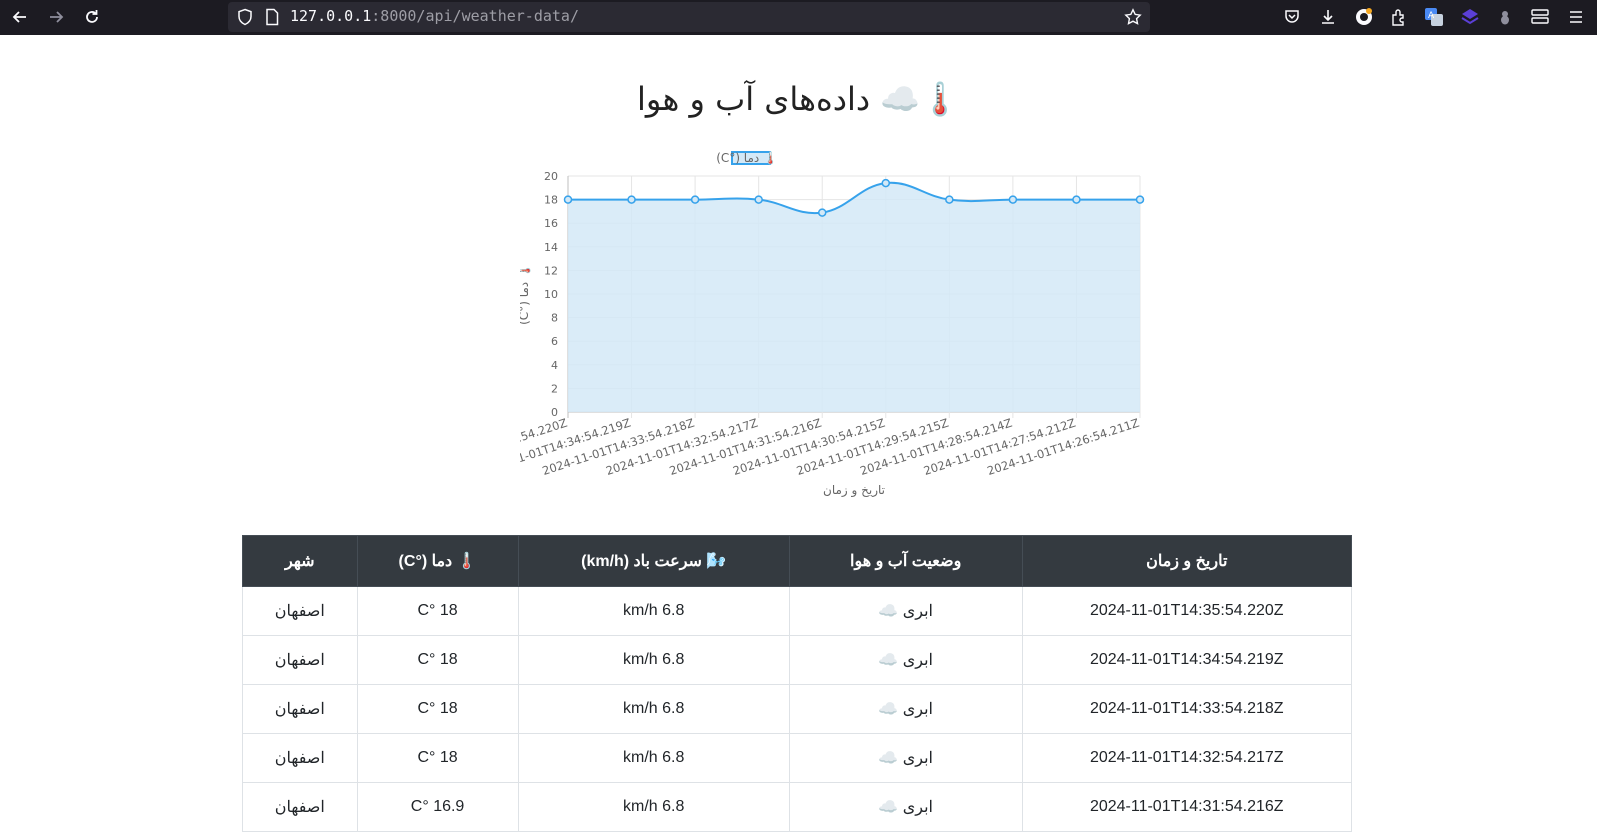 This screenshot has width=1597, height=832. Describe the element at coordinates (1186, 709) in the screenshot. I see `cell-time: 2024-11-01T14:33:54.218Z` at that location.